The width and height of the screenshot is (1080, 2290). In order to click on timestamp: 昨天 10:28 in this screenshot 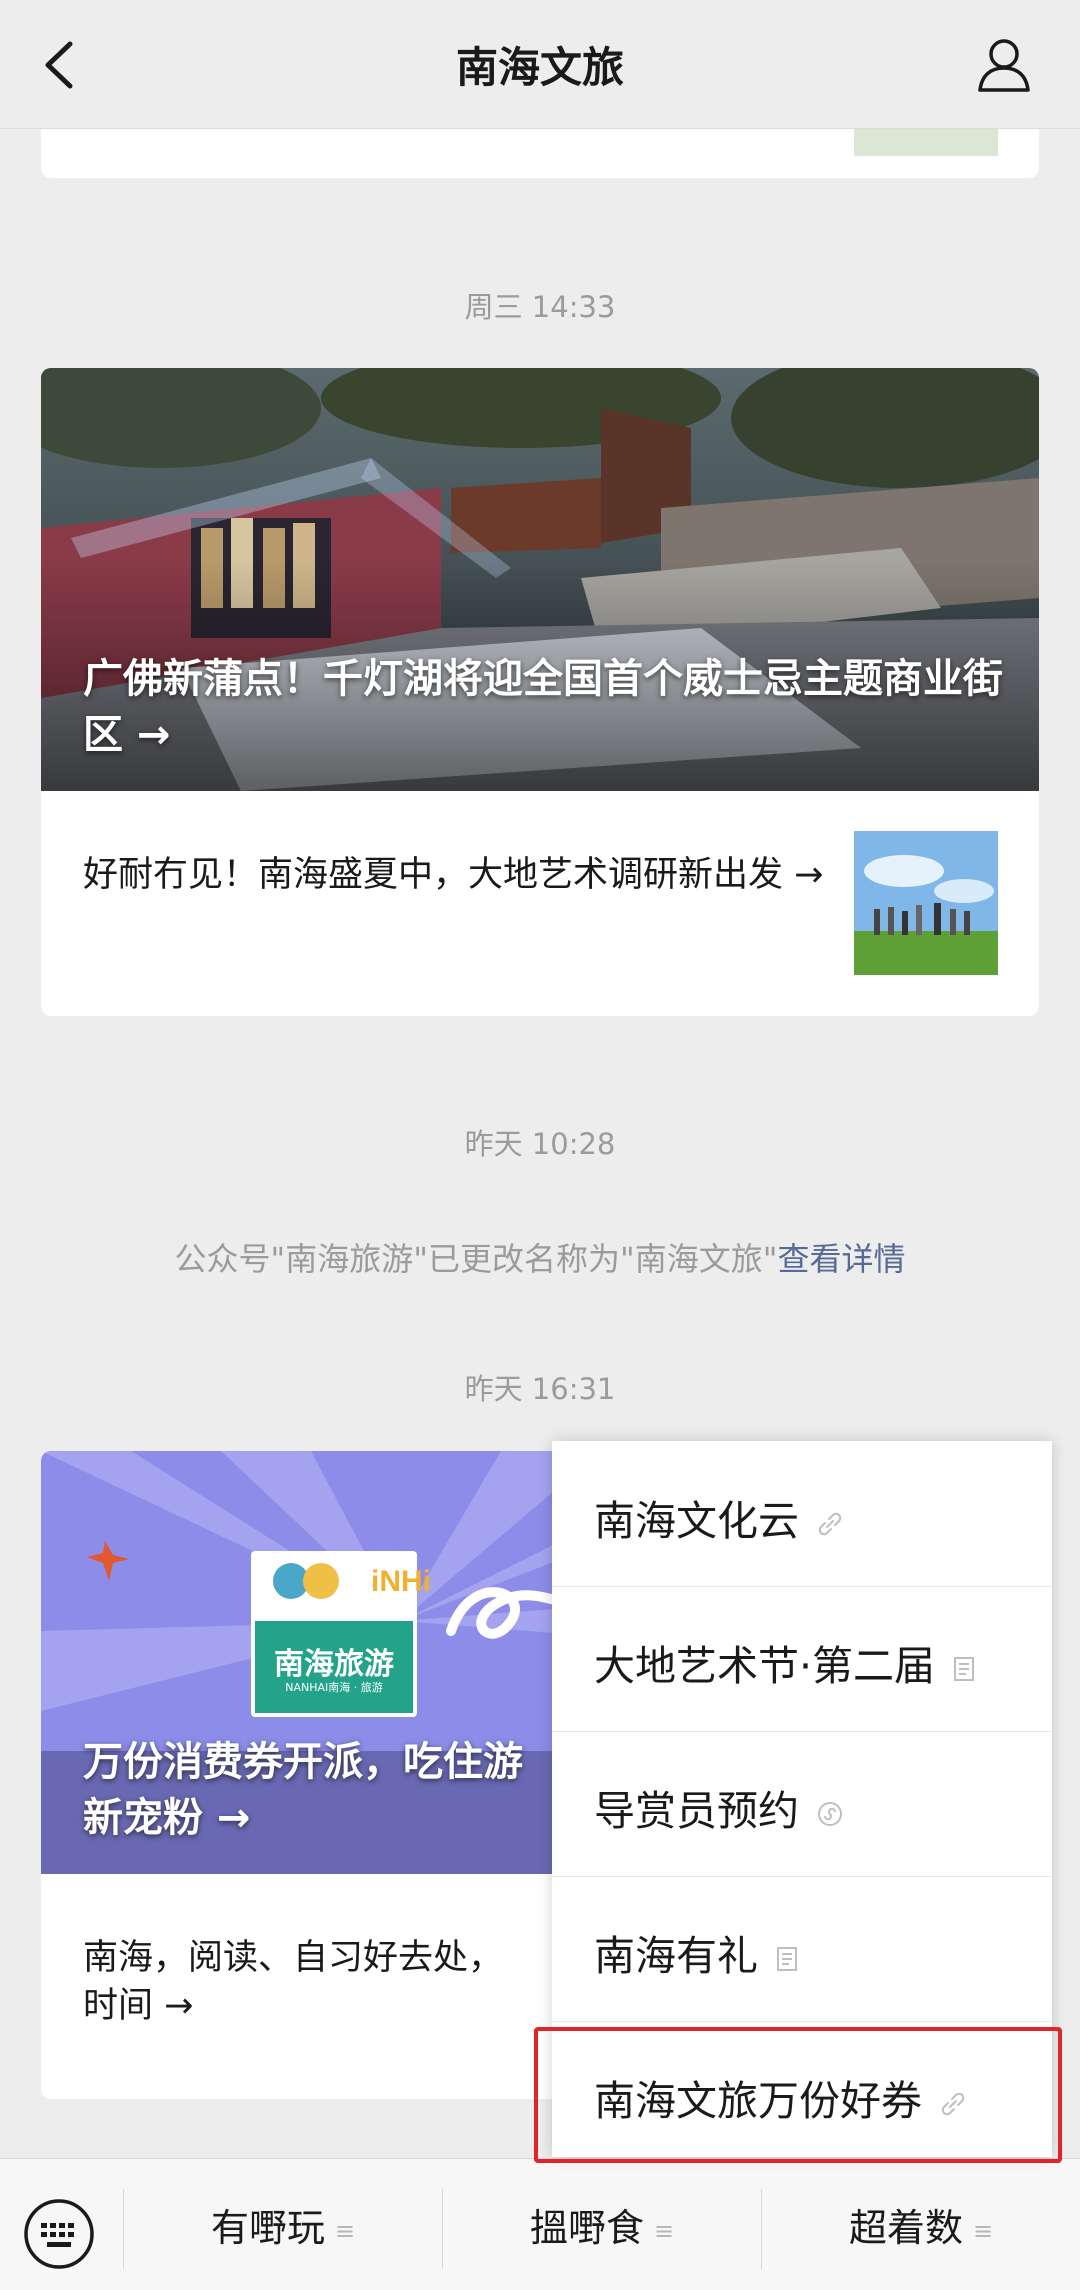, I will do `click(540, 1144)`.